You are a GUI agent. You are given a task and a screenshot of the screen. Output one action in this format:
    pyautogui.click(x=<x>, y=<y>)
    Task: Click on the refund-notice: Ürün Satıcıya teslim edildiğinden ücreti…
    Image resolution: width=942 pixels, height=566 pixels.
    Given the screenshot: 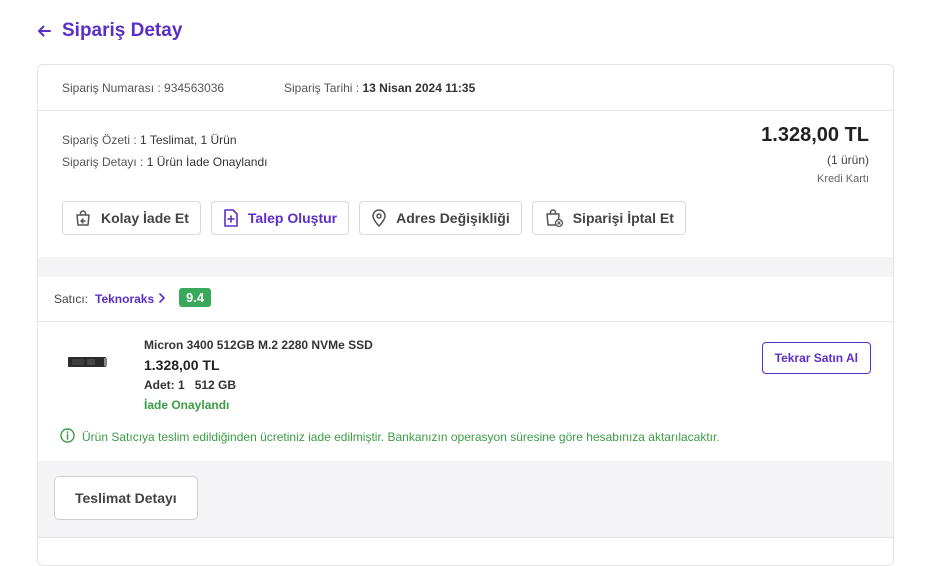 What is the action you would take?
    pyautogui.click(x=390, y=437)
    